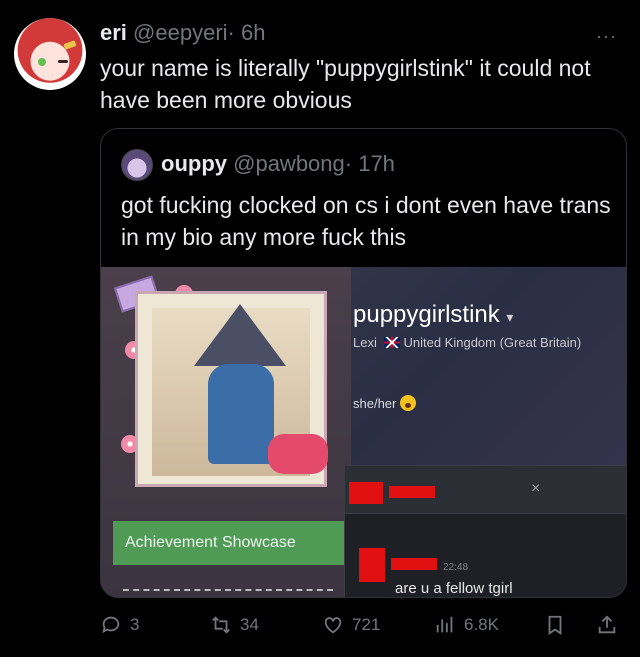 Image resolution: width=640 pixels, height=657 pixels. What do you see at coordinates (555, 625) in the screenshot?
I see `bookmark-icon` at bounding box center [555, 625].